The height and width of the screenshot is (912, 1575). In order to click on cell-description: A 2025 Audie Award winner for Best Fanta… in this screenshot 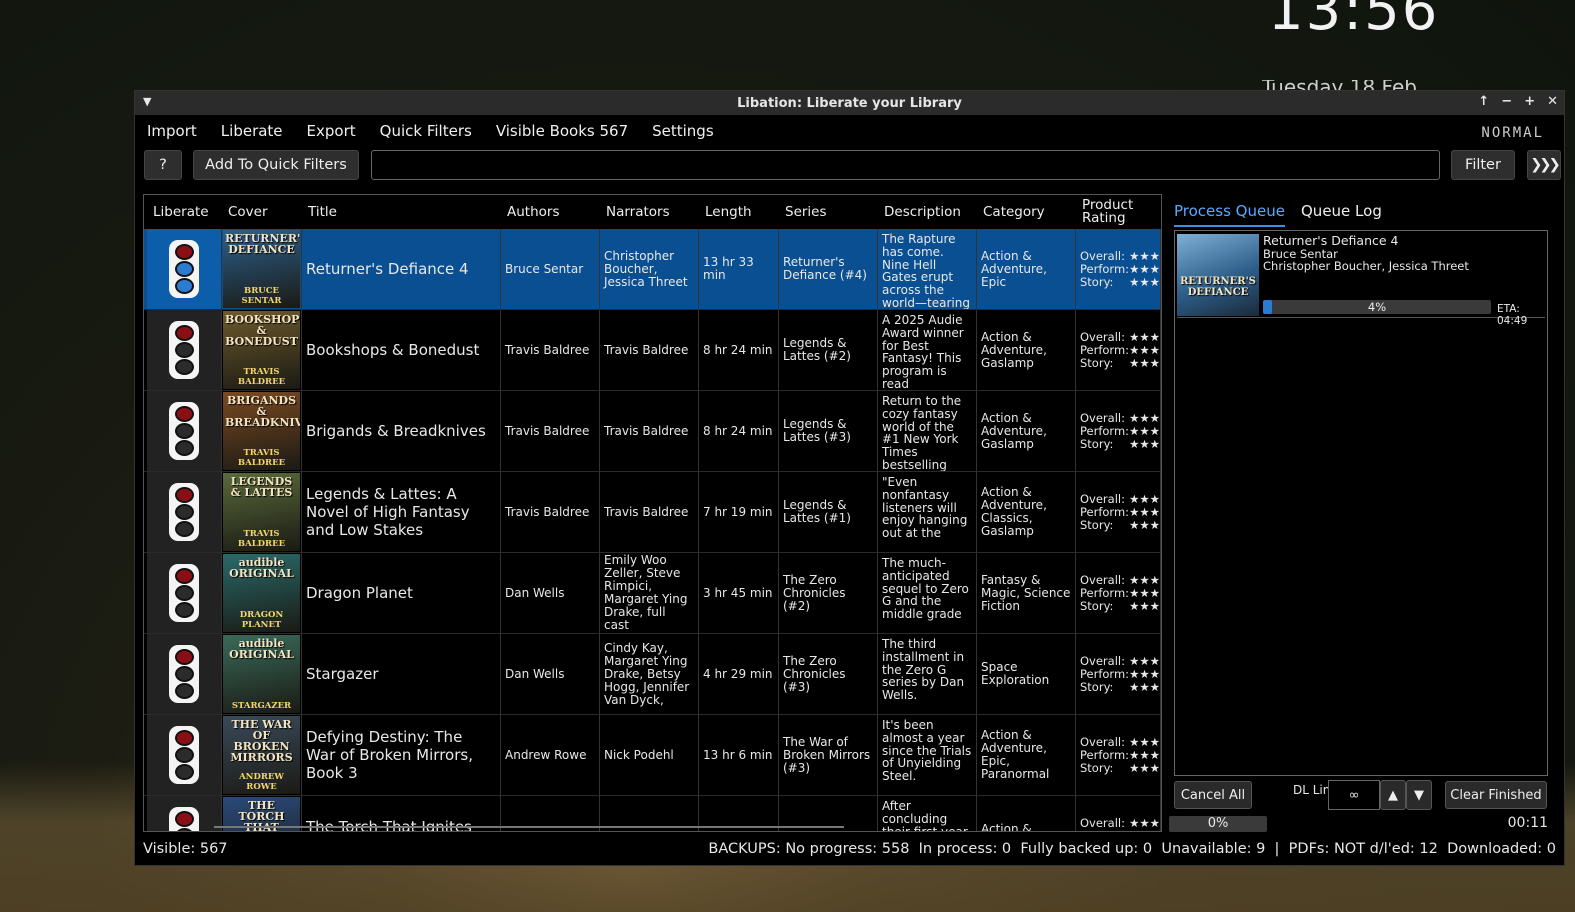, I will do `click(927, 350)`.